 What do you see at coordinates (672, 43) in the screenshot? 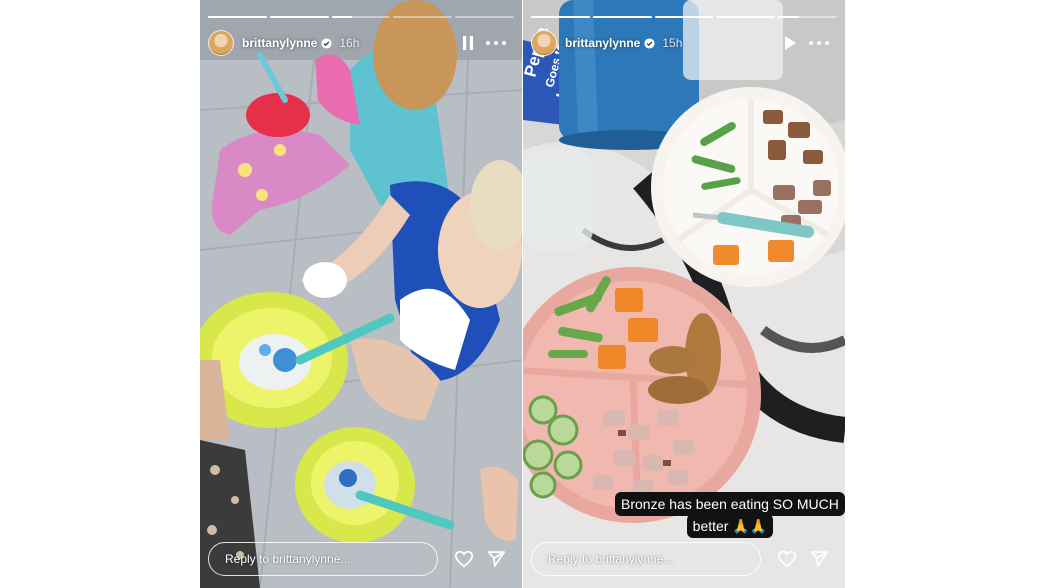
I see `post-age: 15h` at bounding box center [672, 43].